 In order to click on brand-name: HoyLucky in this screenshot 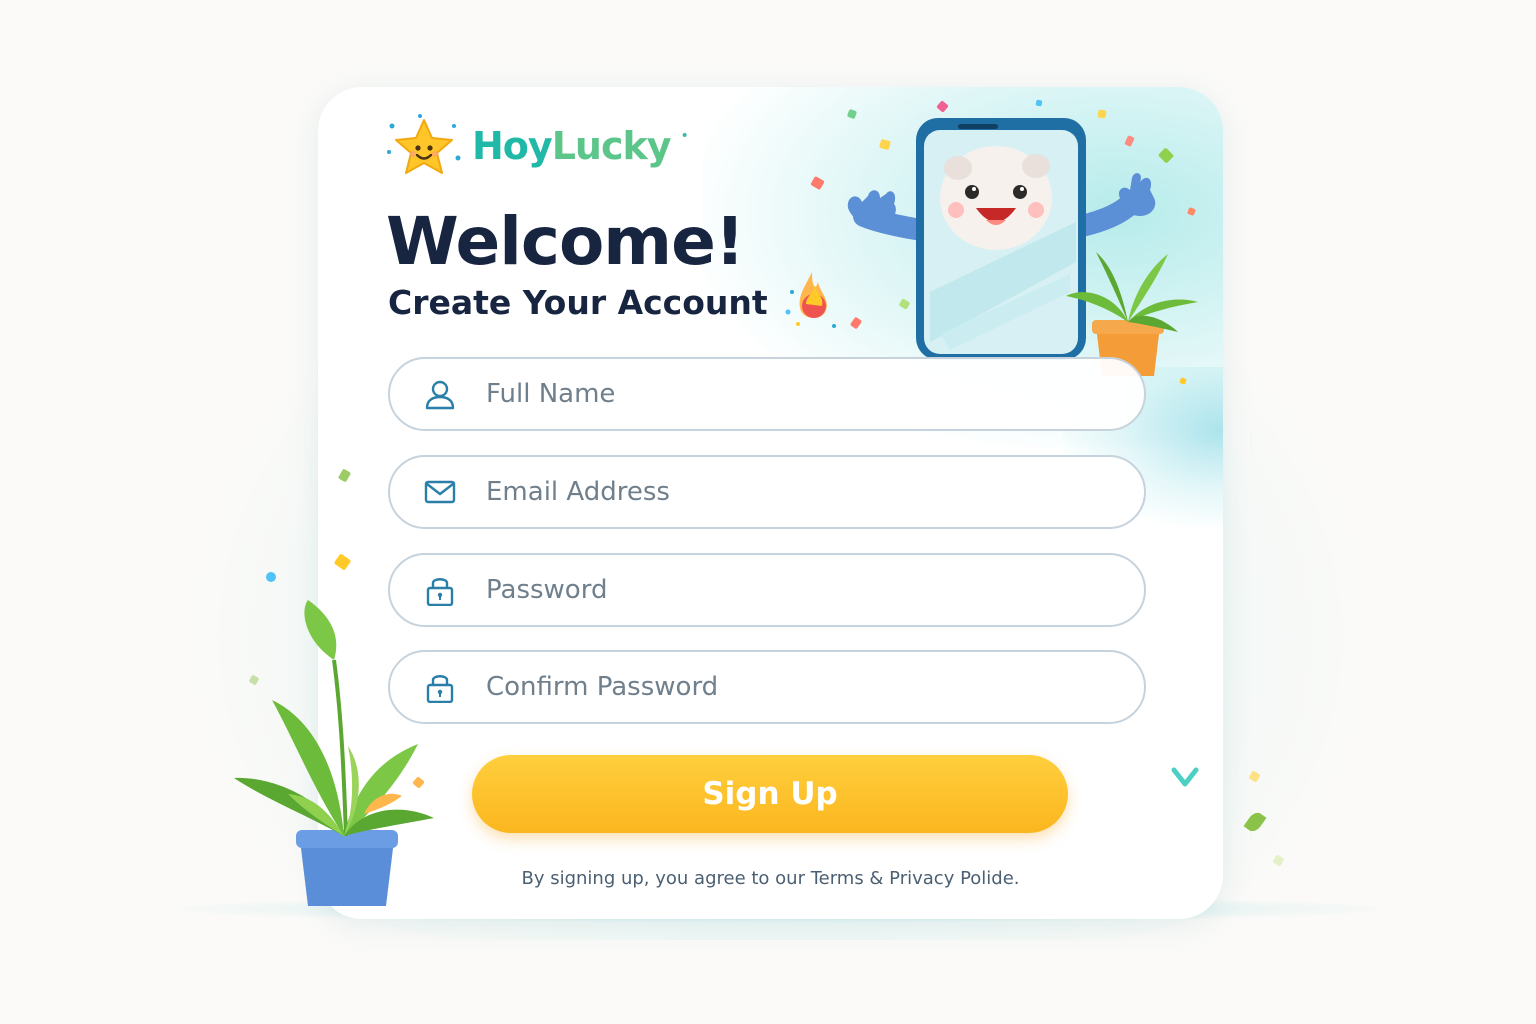, I will do `click(572, 146)`.